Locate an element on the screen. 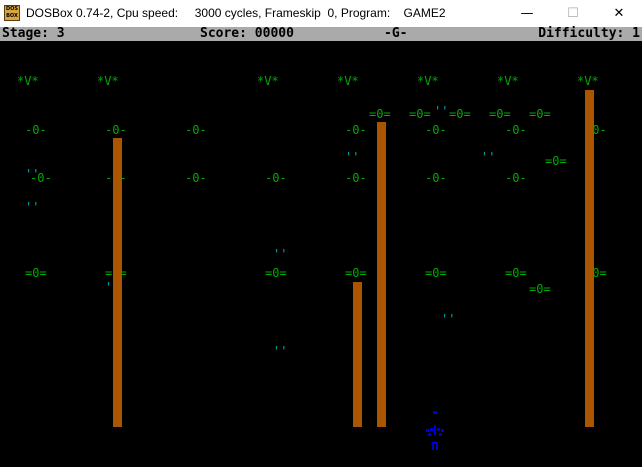 The width and height of the screenshot is (642, 467). player-ship is located at coordinates (435, 430).